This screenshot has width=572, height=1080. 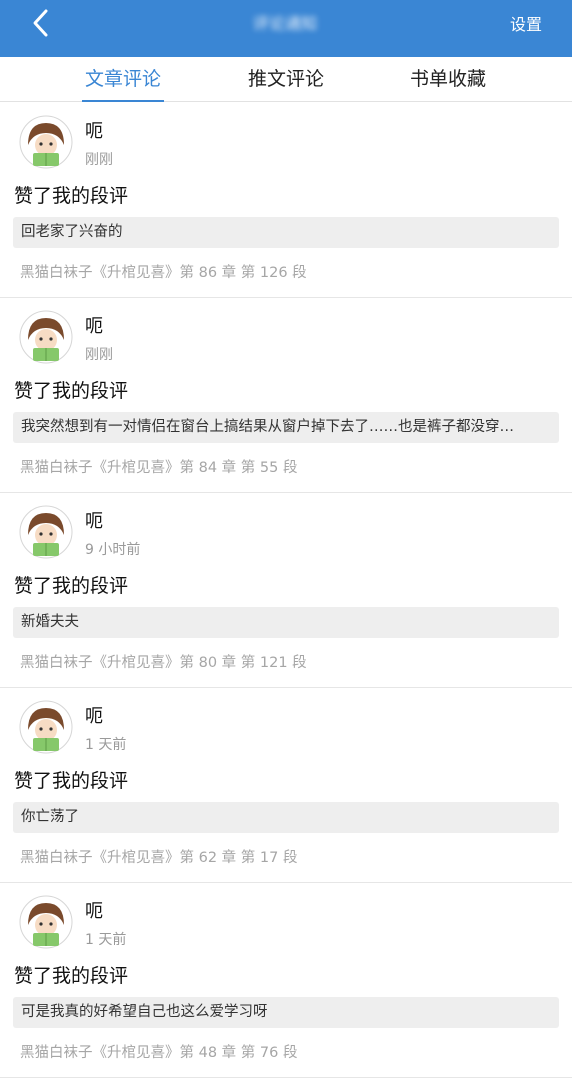 What do you see at coordinates (113, 550) in the screenshot?
I see `timestamp: 9 小时前` at bounding box center [113, 550].